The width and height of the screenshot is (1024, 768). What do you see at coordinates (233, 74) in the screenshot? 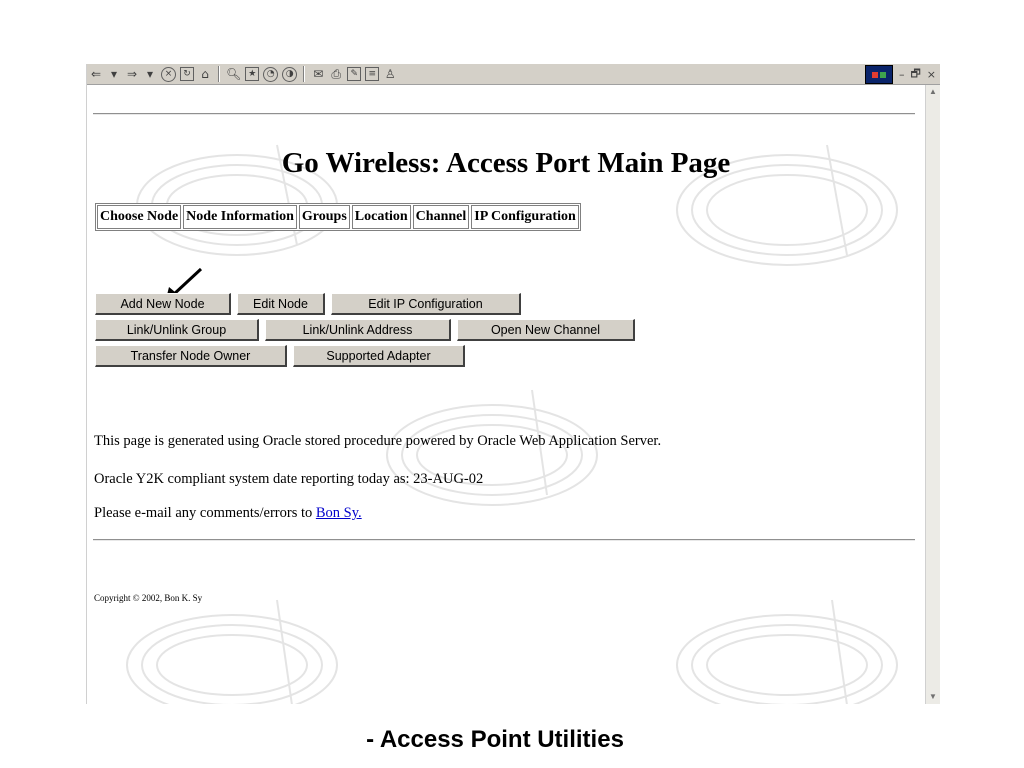
I see `search-icon: 🔍︎` at bounding box center [233, 74].